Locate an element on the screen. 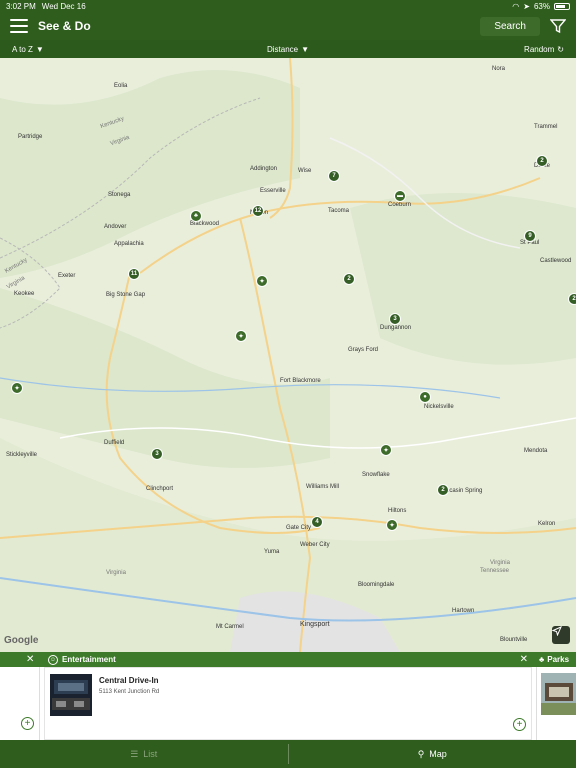 The height and width of the screenshot is (768, 576). map-place-label: Mt Carmel is located at coordinates (230, 627).